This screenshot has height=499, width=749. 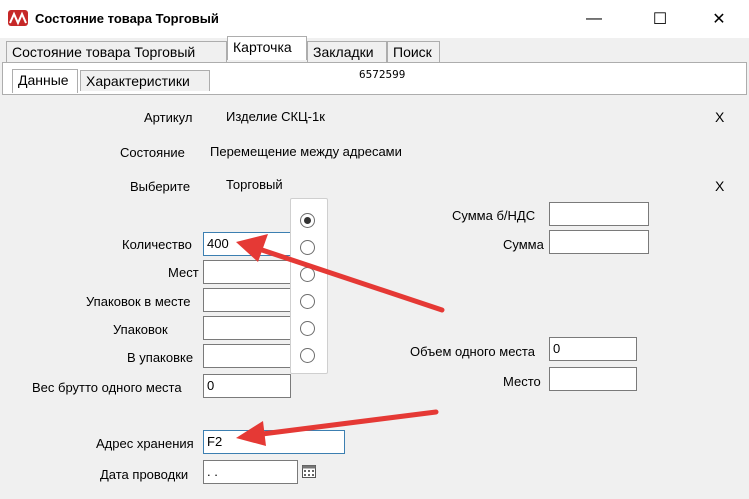 I want to click on window-title: Состояние товара Торговый, so click(x=127, y=18).